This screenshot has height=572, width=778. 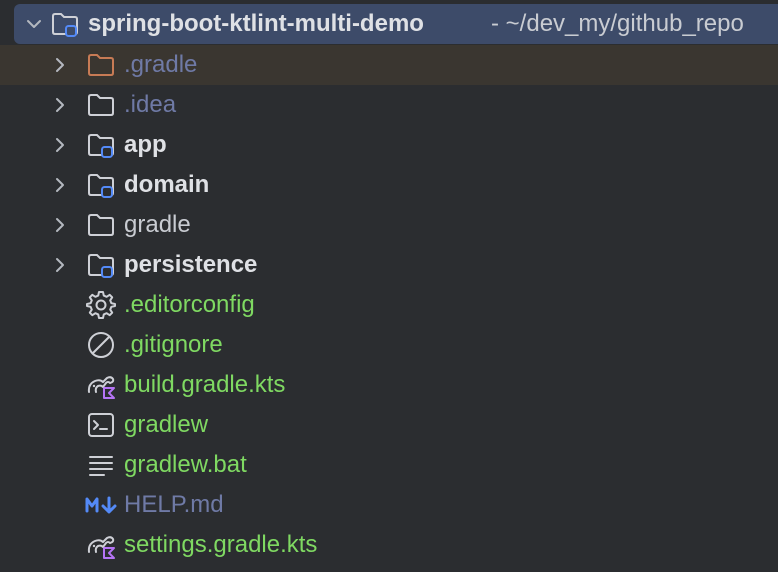 I want to click on tree-row-gradle: gradle, so click(x=389, y=225).